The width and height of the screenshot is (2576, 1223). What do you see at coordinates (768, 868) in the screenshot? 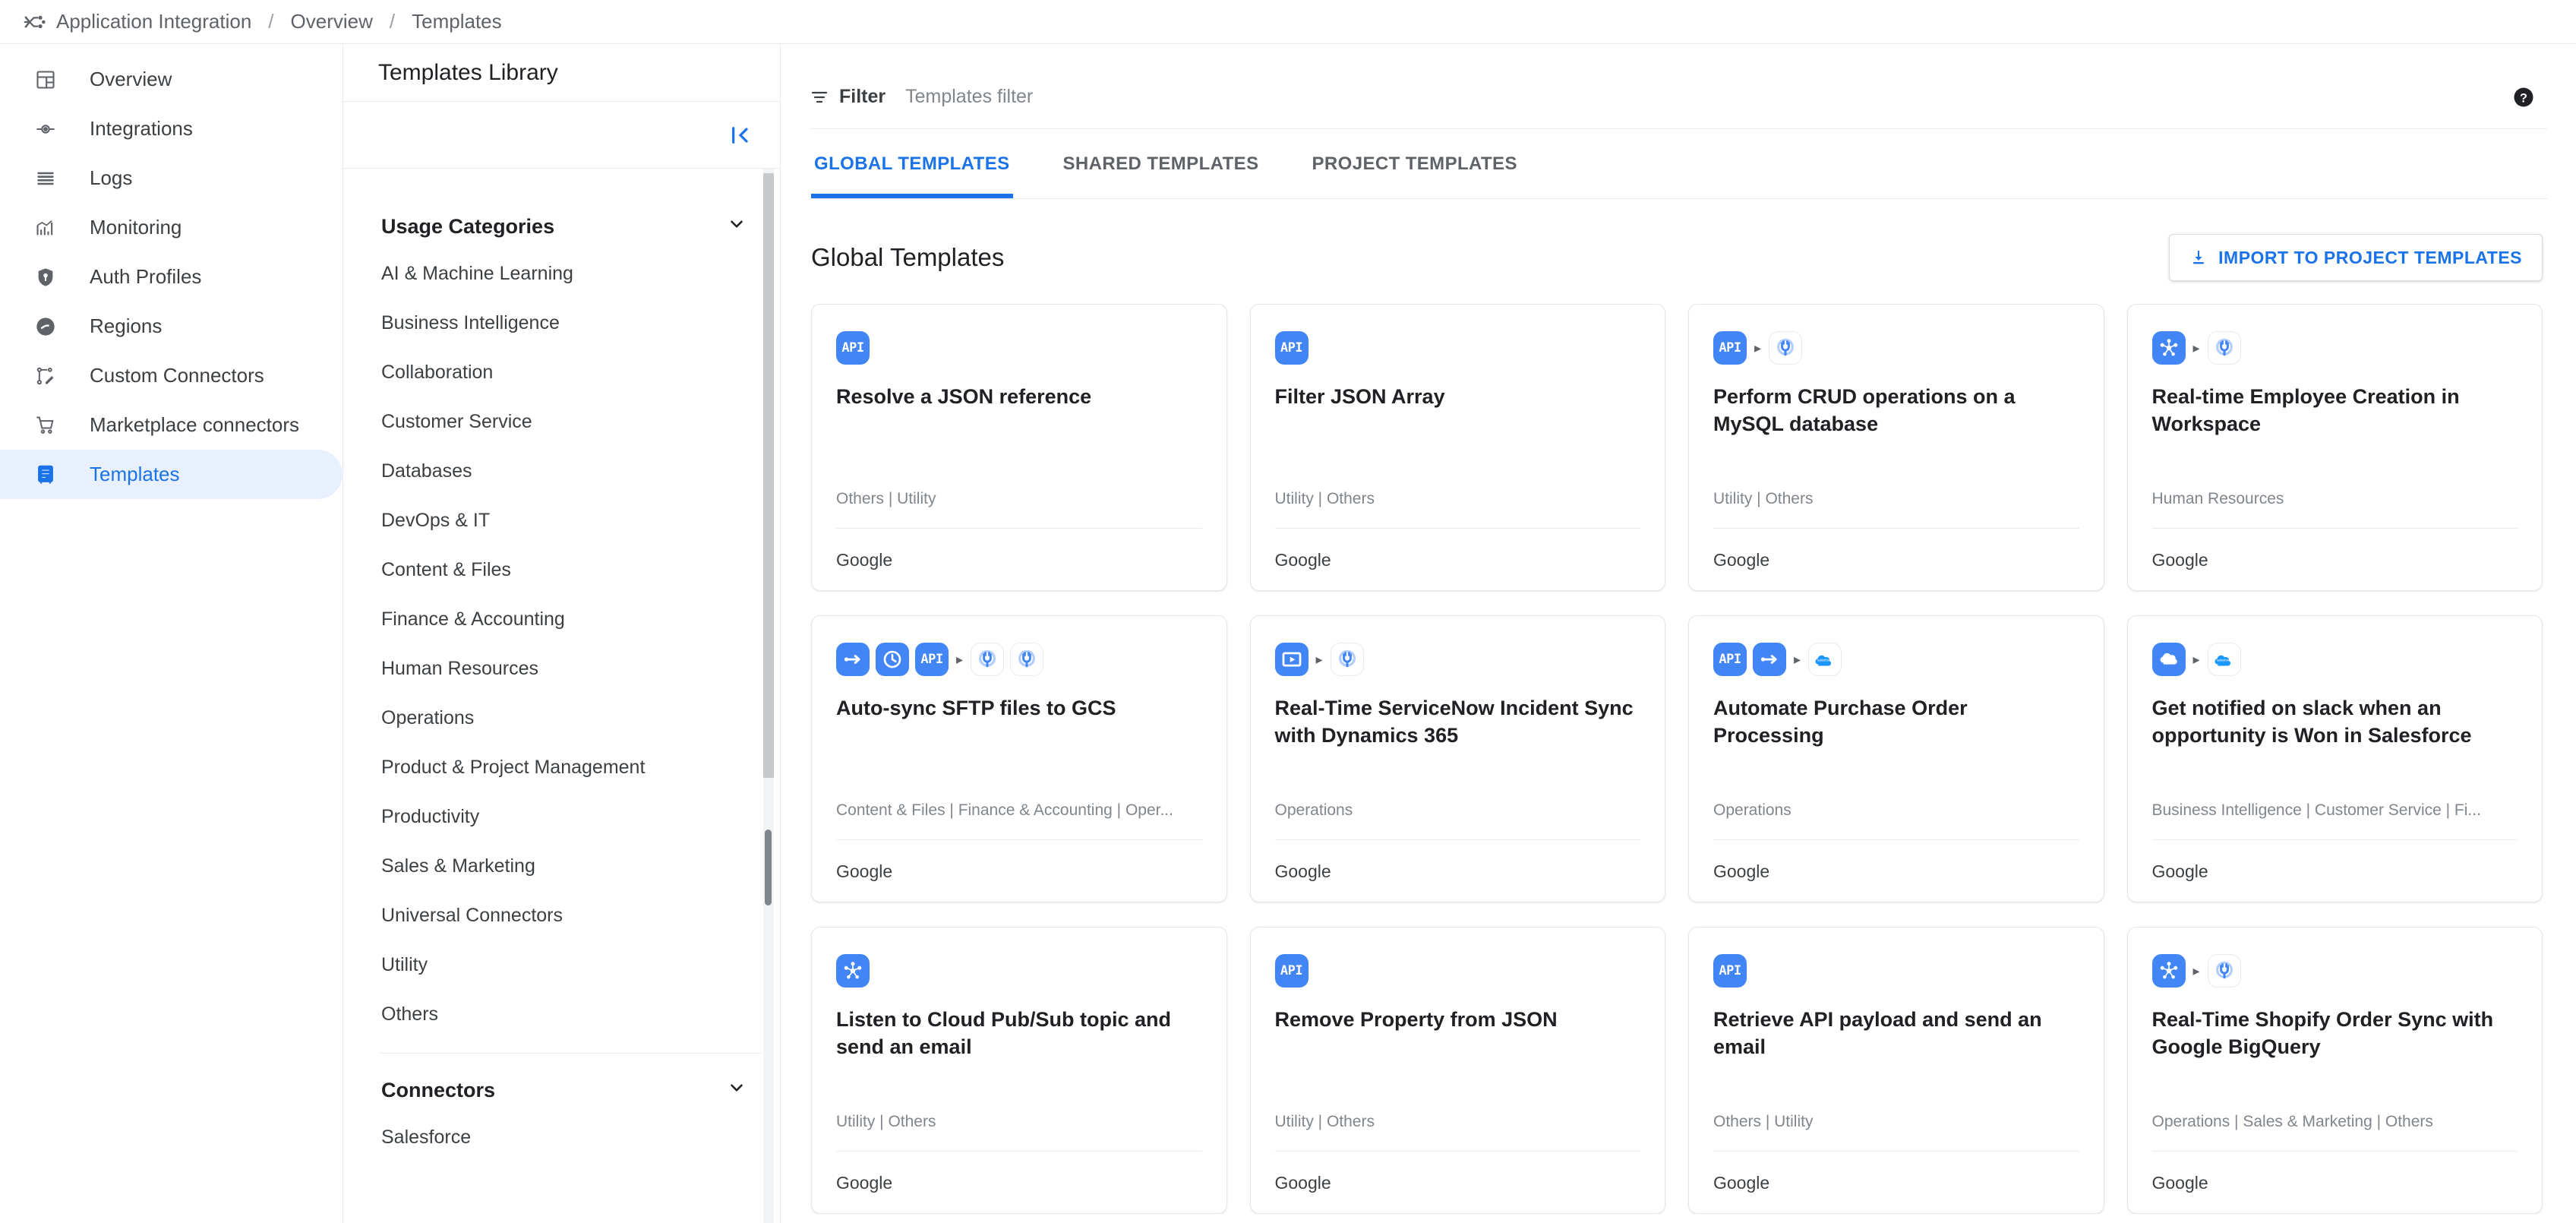
I see `scrollbar-thumb-inner` at bounding box center [768, 868].